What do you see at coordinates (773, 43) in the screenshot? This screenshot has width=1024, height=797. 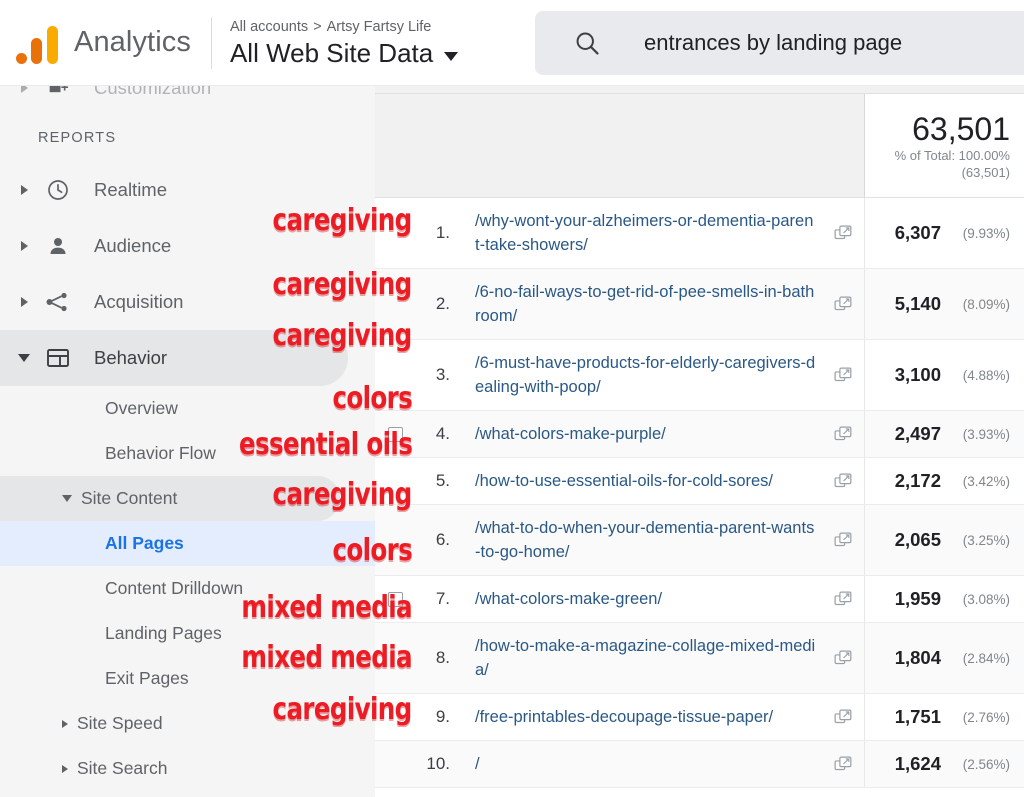 I see `search-input: entrances by landing page` at bounding box center [773, 43].